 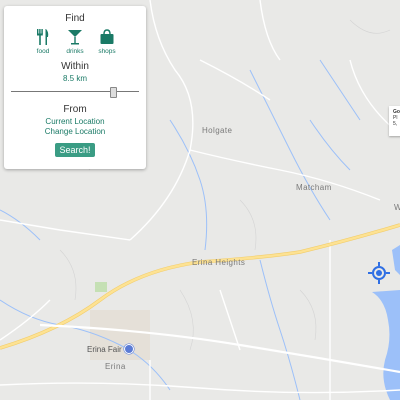 What do you see at coordinates (75, 132) in the screenshot?
I see `change-location-link: Change Location` at bounding box center [75, 132].